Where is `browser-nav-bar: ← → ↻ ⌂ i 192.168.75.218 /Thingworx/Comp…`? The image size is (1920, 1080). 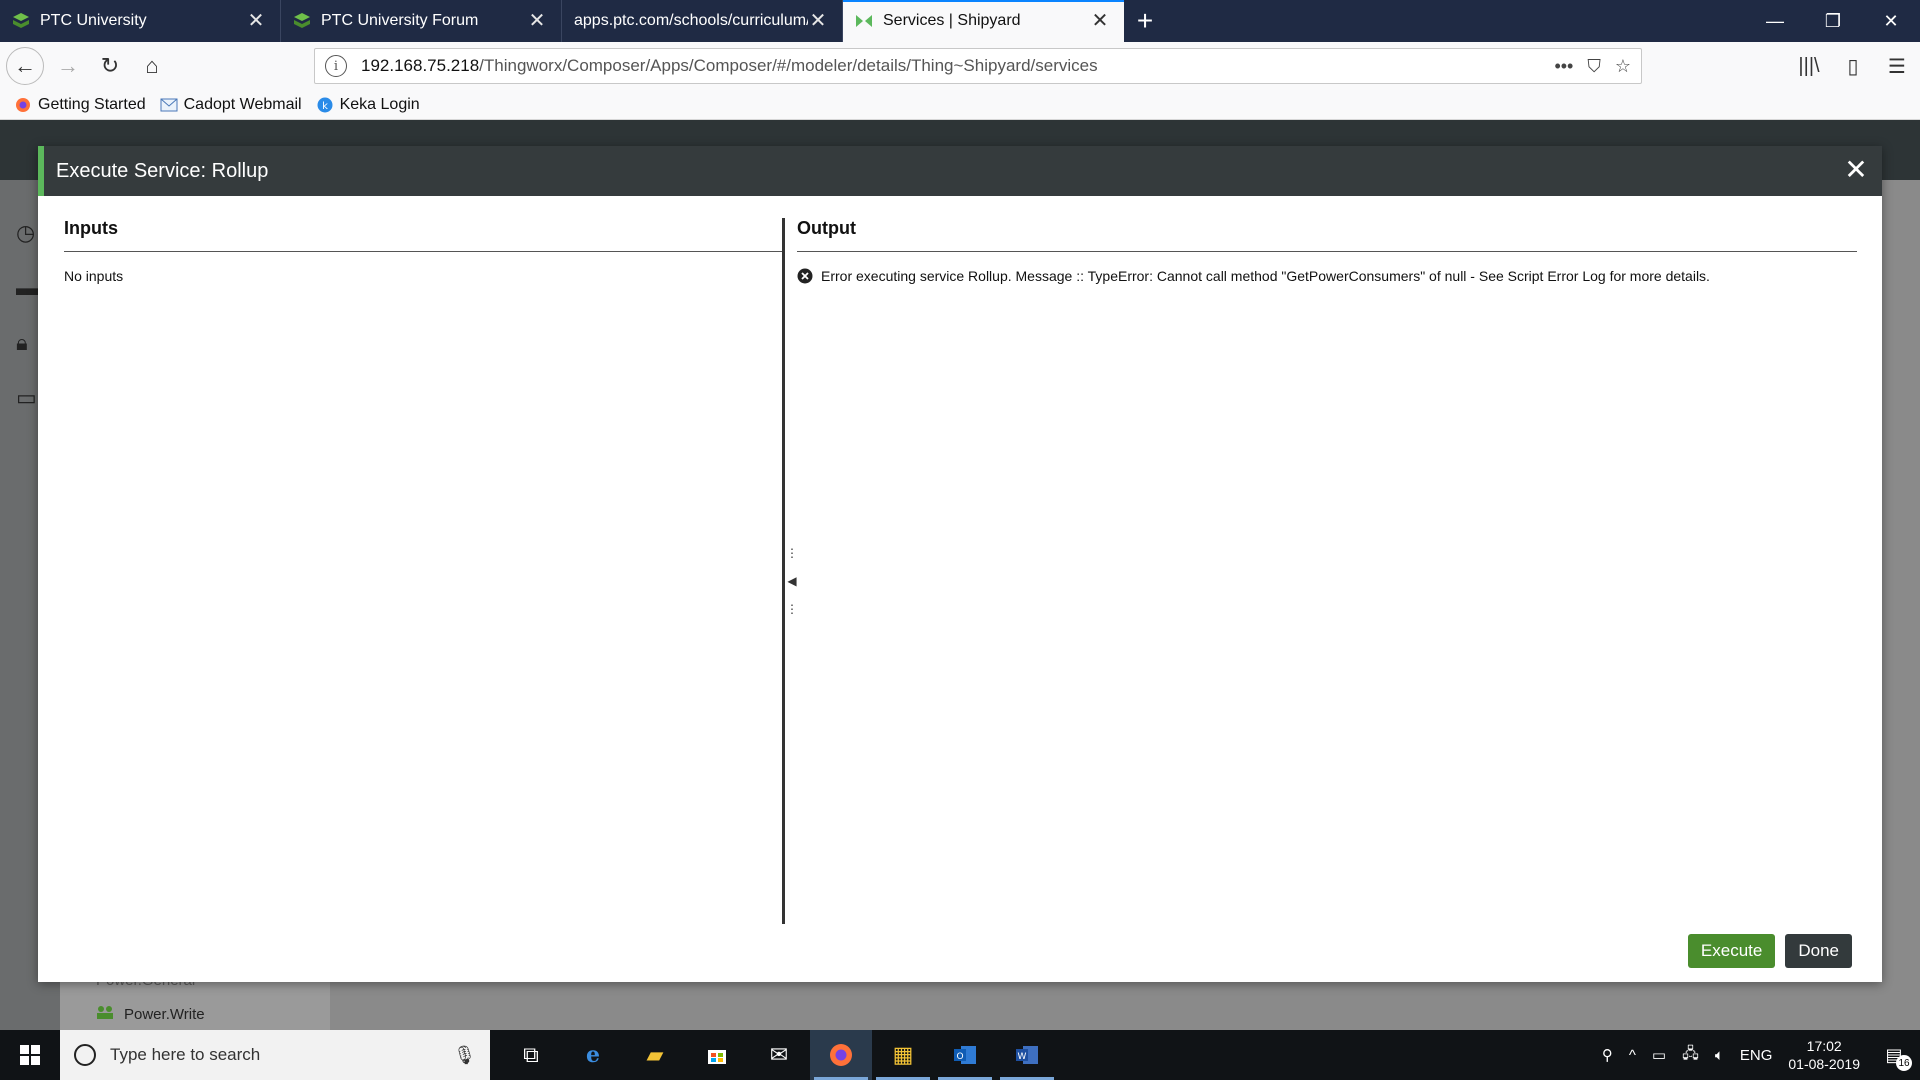
browser-nav-bar: ← → ↻ ⌂ i 192.168.75.218 /Thingworx/Comp… is located at coordinates (960, 66).